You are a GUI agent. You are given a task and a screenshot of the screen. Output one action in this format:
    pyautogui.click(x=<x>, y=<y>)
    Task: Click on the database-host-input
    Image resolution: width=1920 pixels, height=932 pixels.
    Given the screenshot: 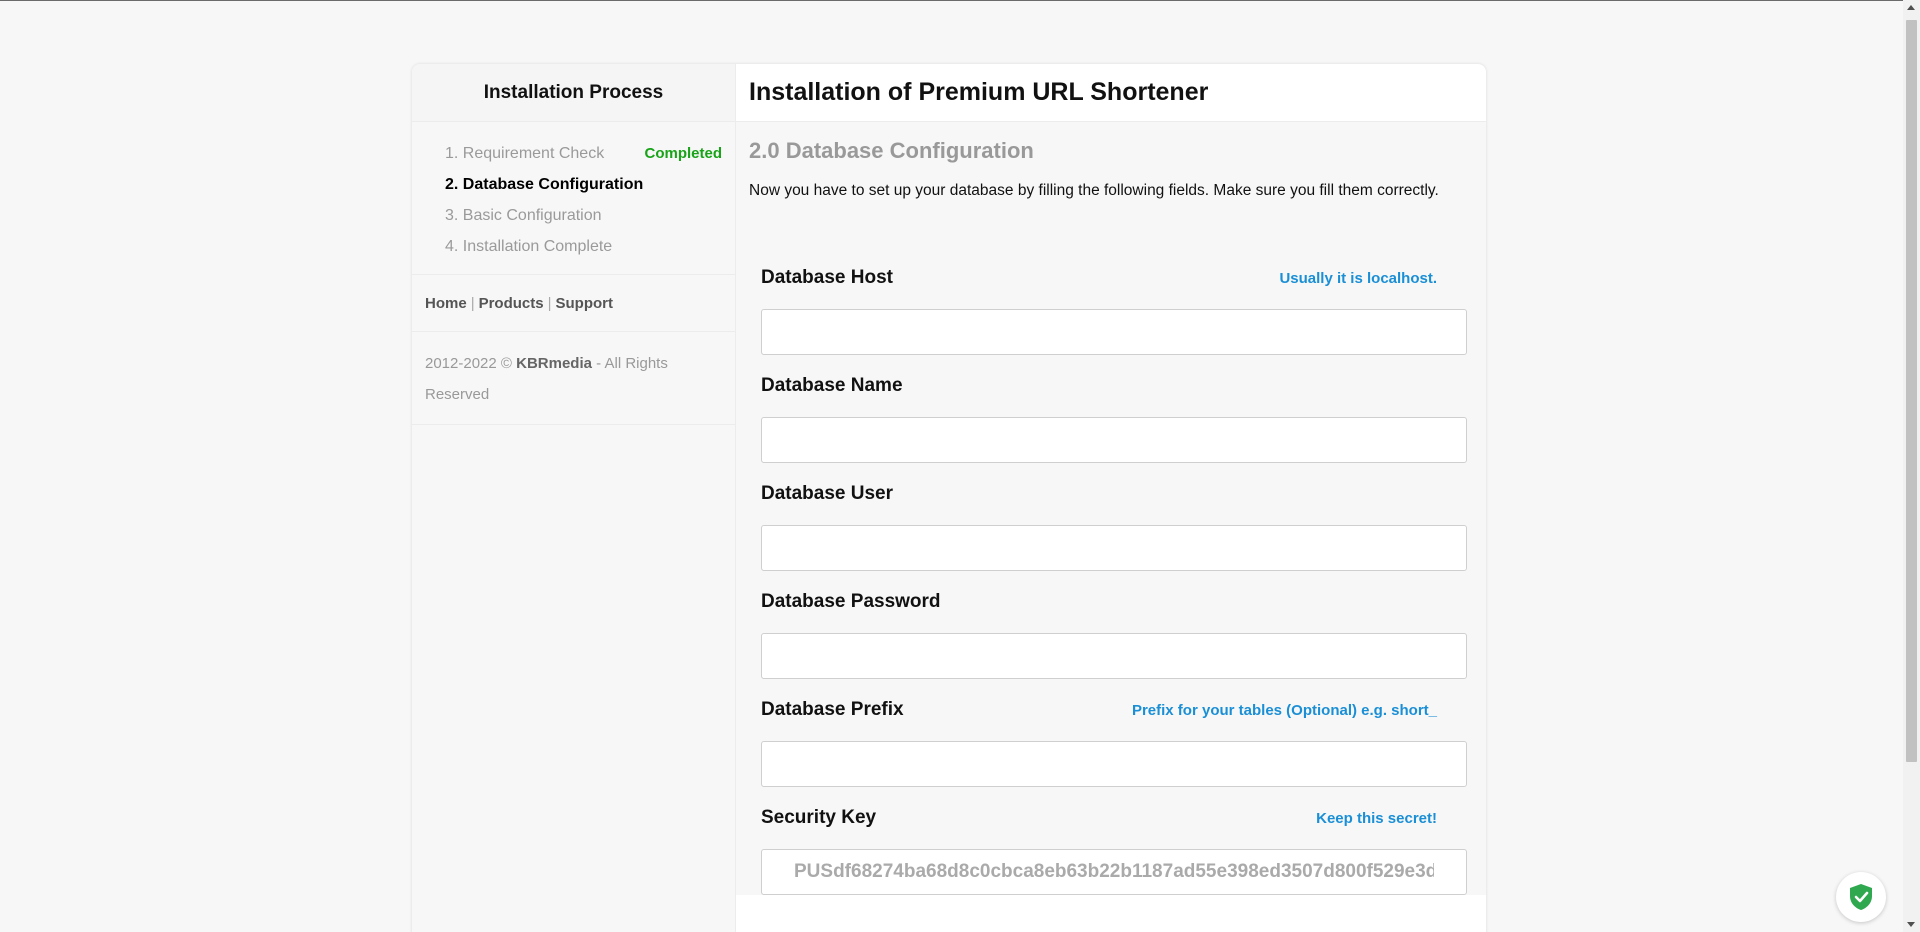 What is the action you would take?
    pyautogui.click(x=1114, y=332)
    